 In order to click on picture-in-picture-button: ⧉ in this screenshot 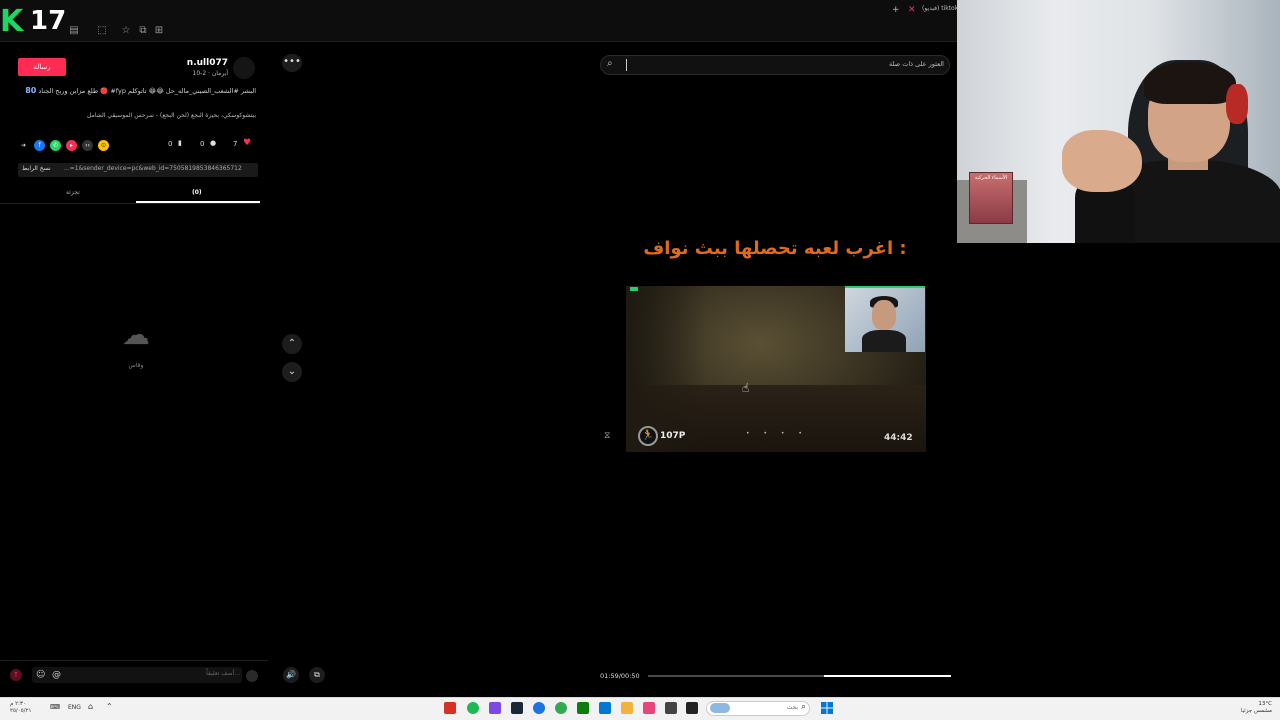, I will do `click(317, 675)`.